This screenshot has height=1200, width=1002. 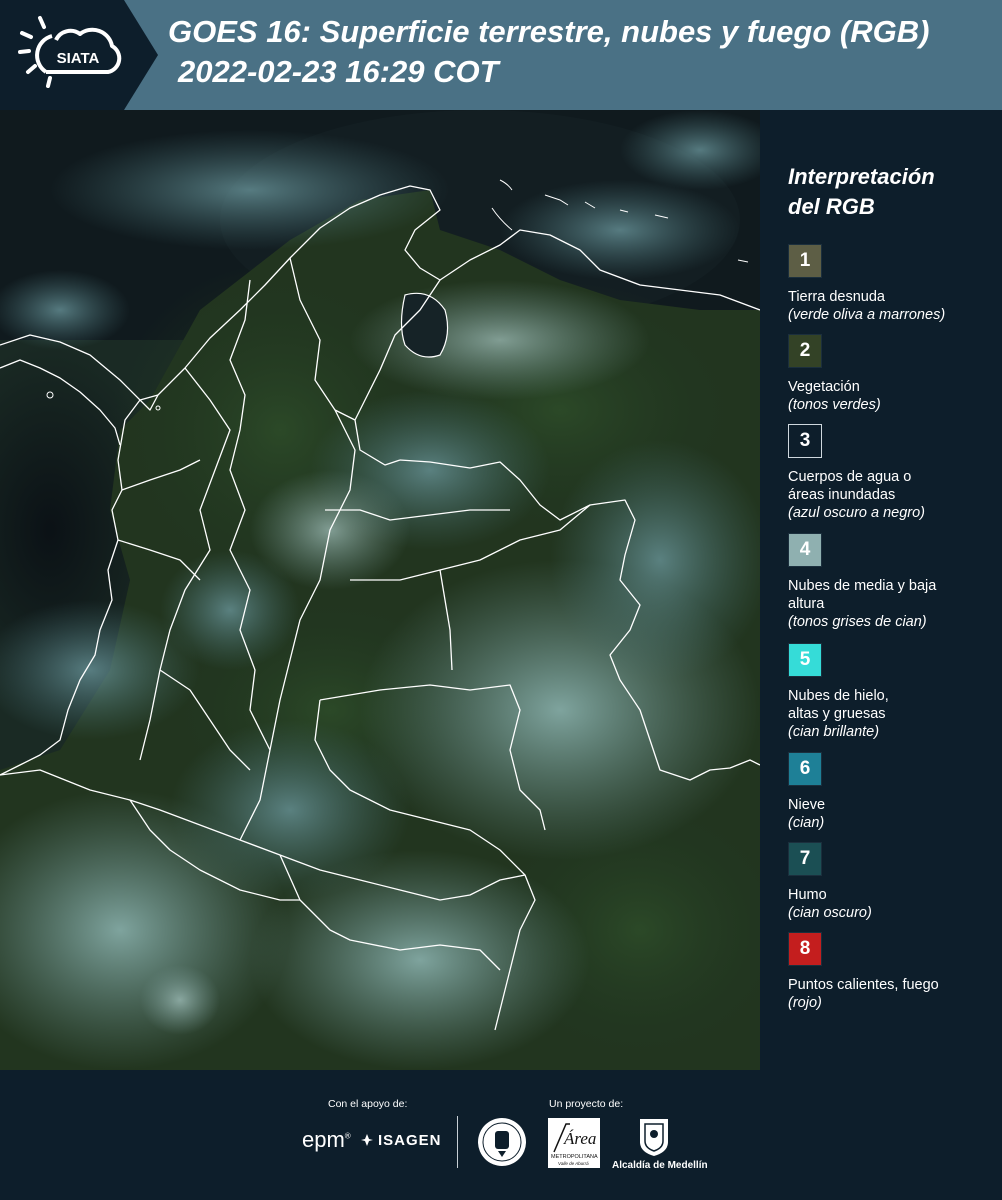 I want to click on legend-item-6: 6 Nieve (cian), so click(x=893, y=792).